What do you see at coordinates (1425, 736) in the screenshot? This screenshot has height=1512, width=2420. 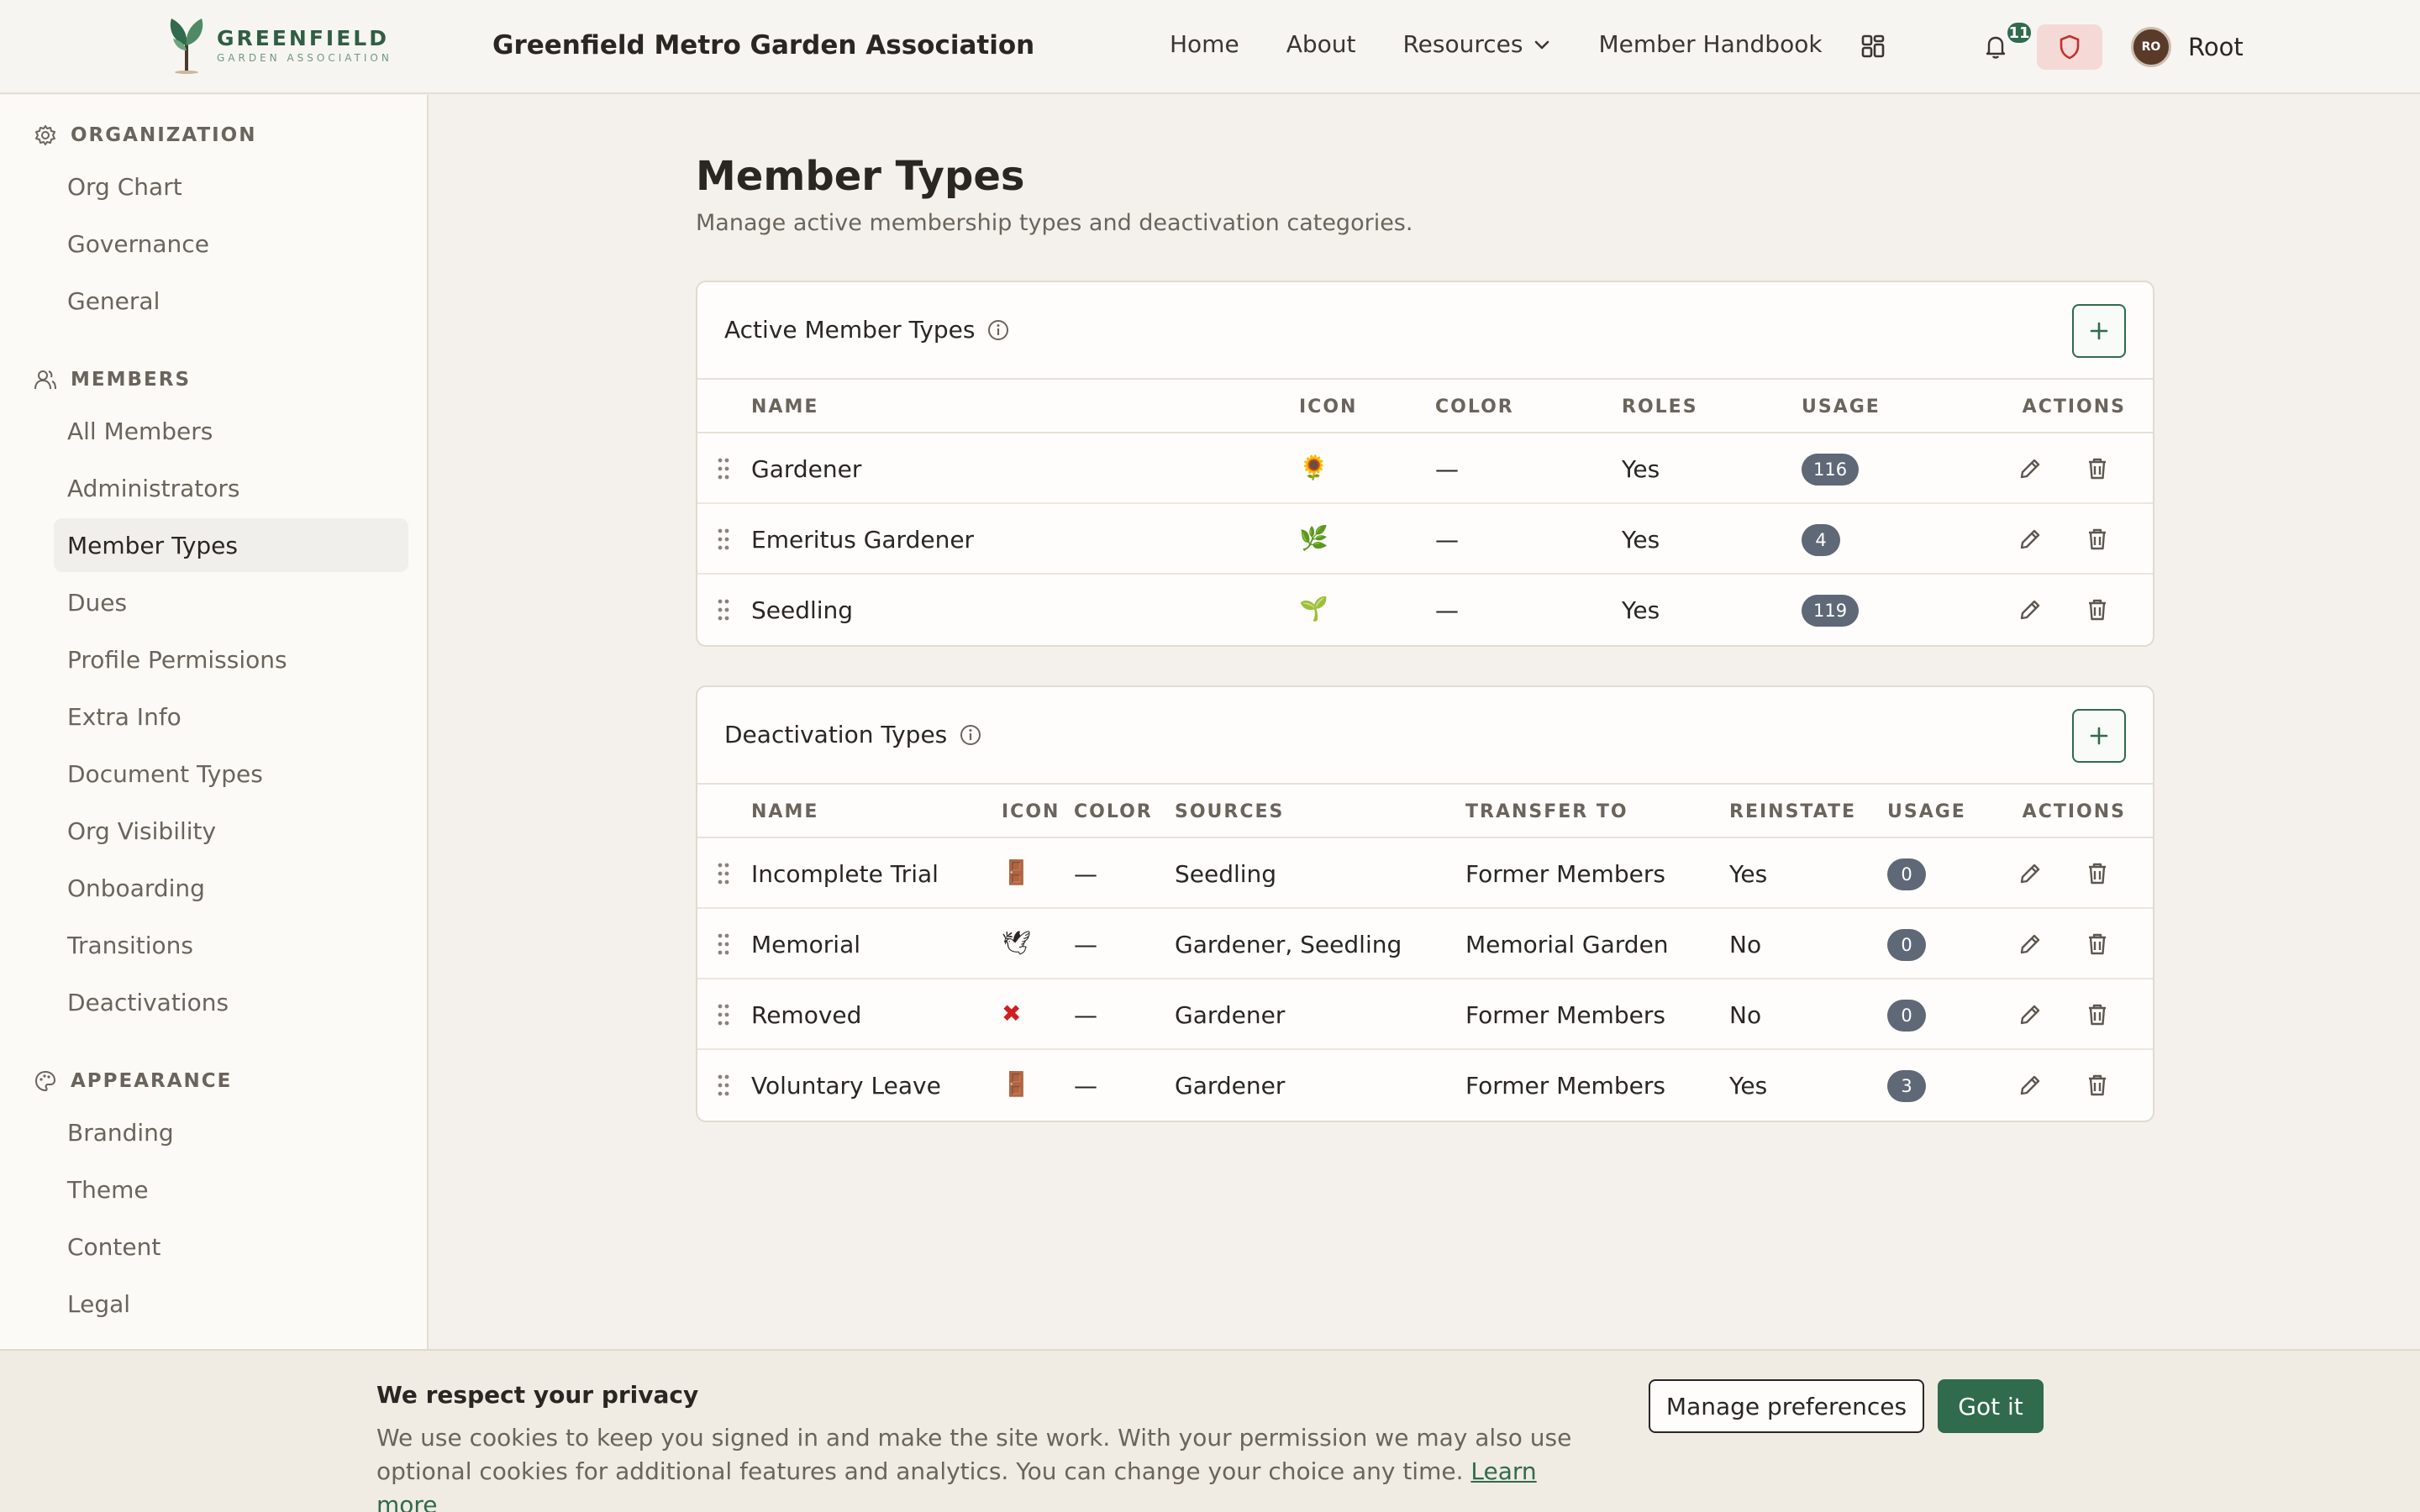 I see `card-header: Deactivation Types` at bounding box center [1425, 736].